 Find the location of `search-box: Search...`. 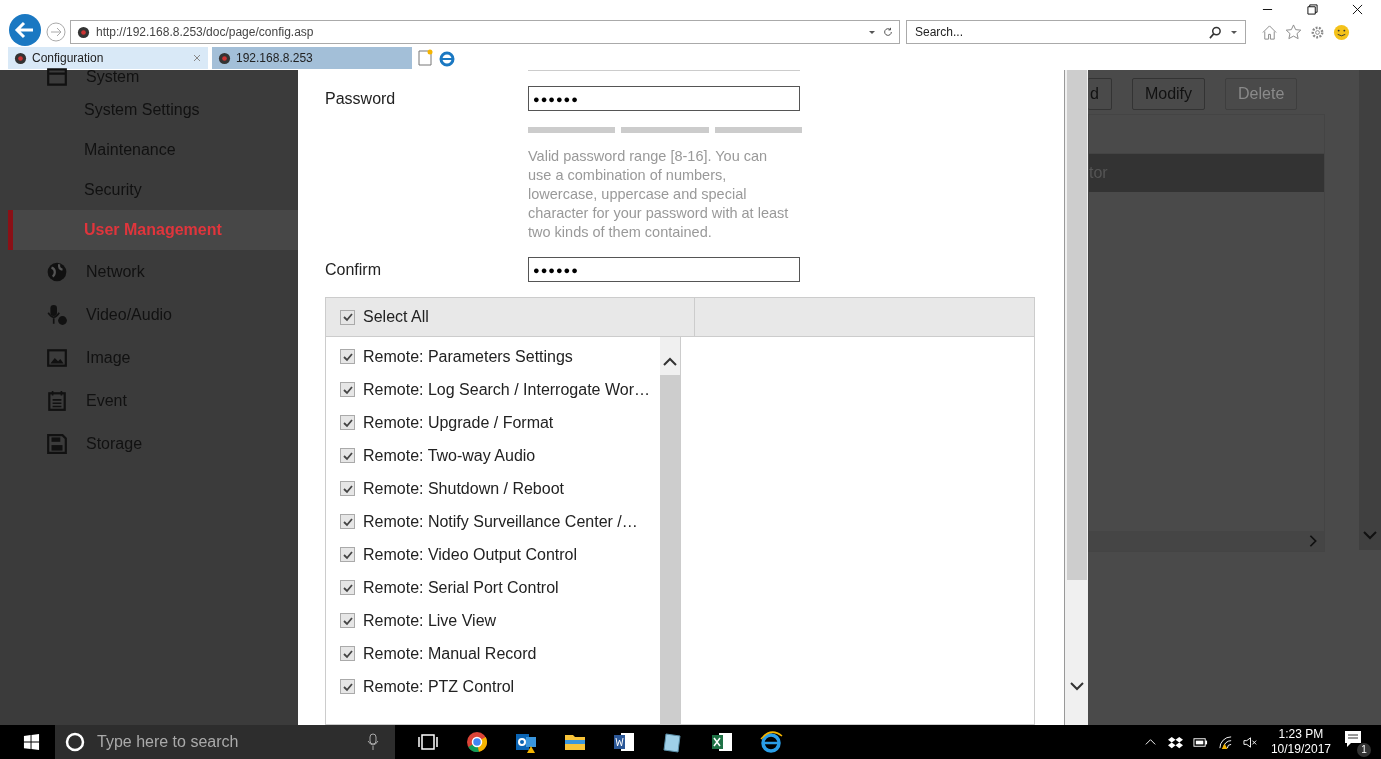

search-box: Search... is located at coordinates (1076, 32).